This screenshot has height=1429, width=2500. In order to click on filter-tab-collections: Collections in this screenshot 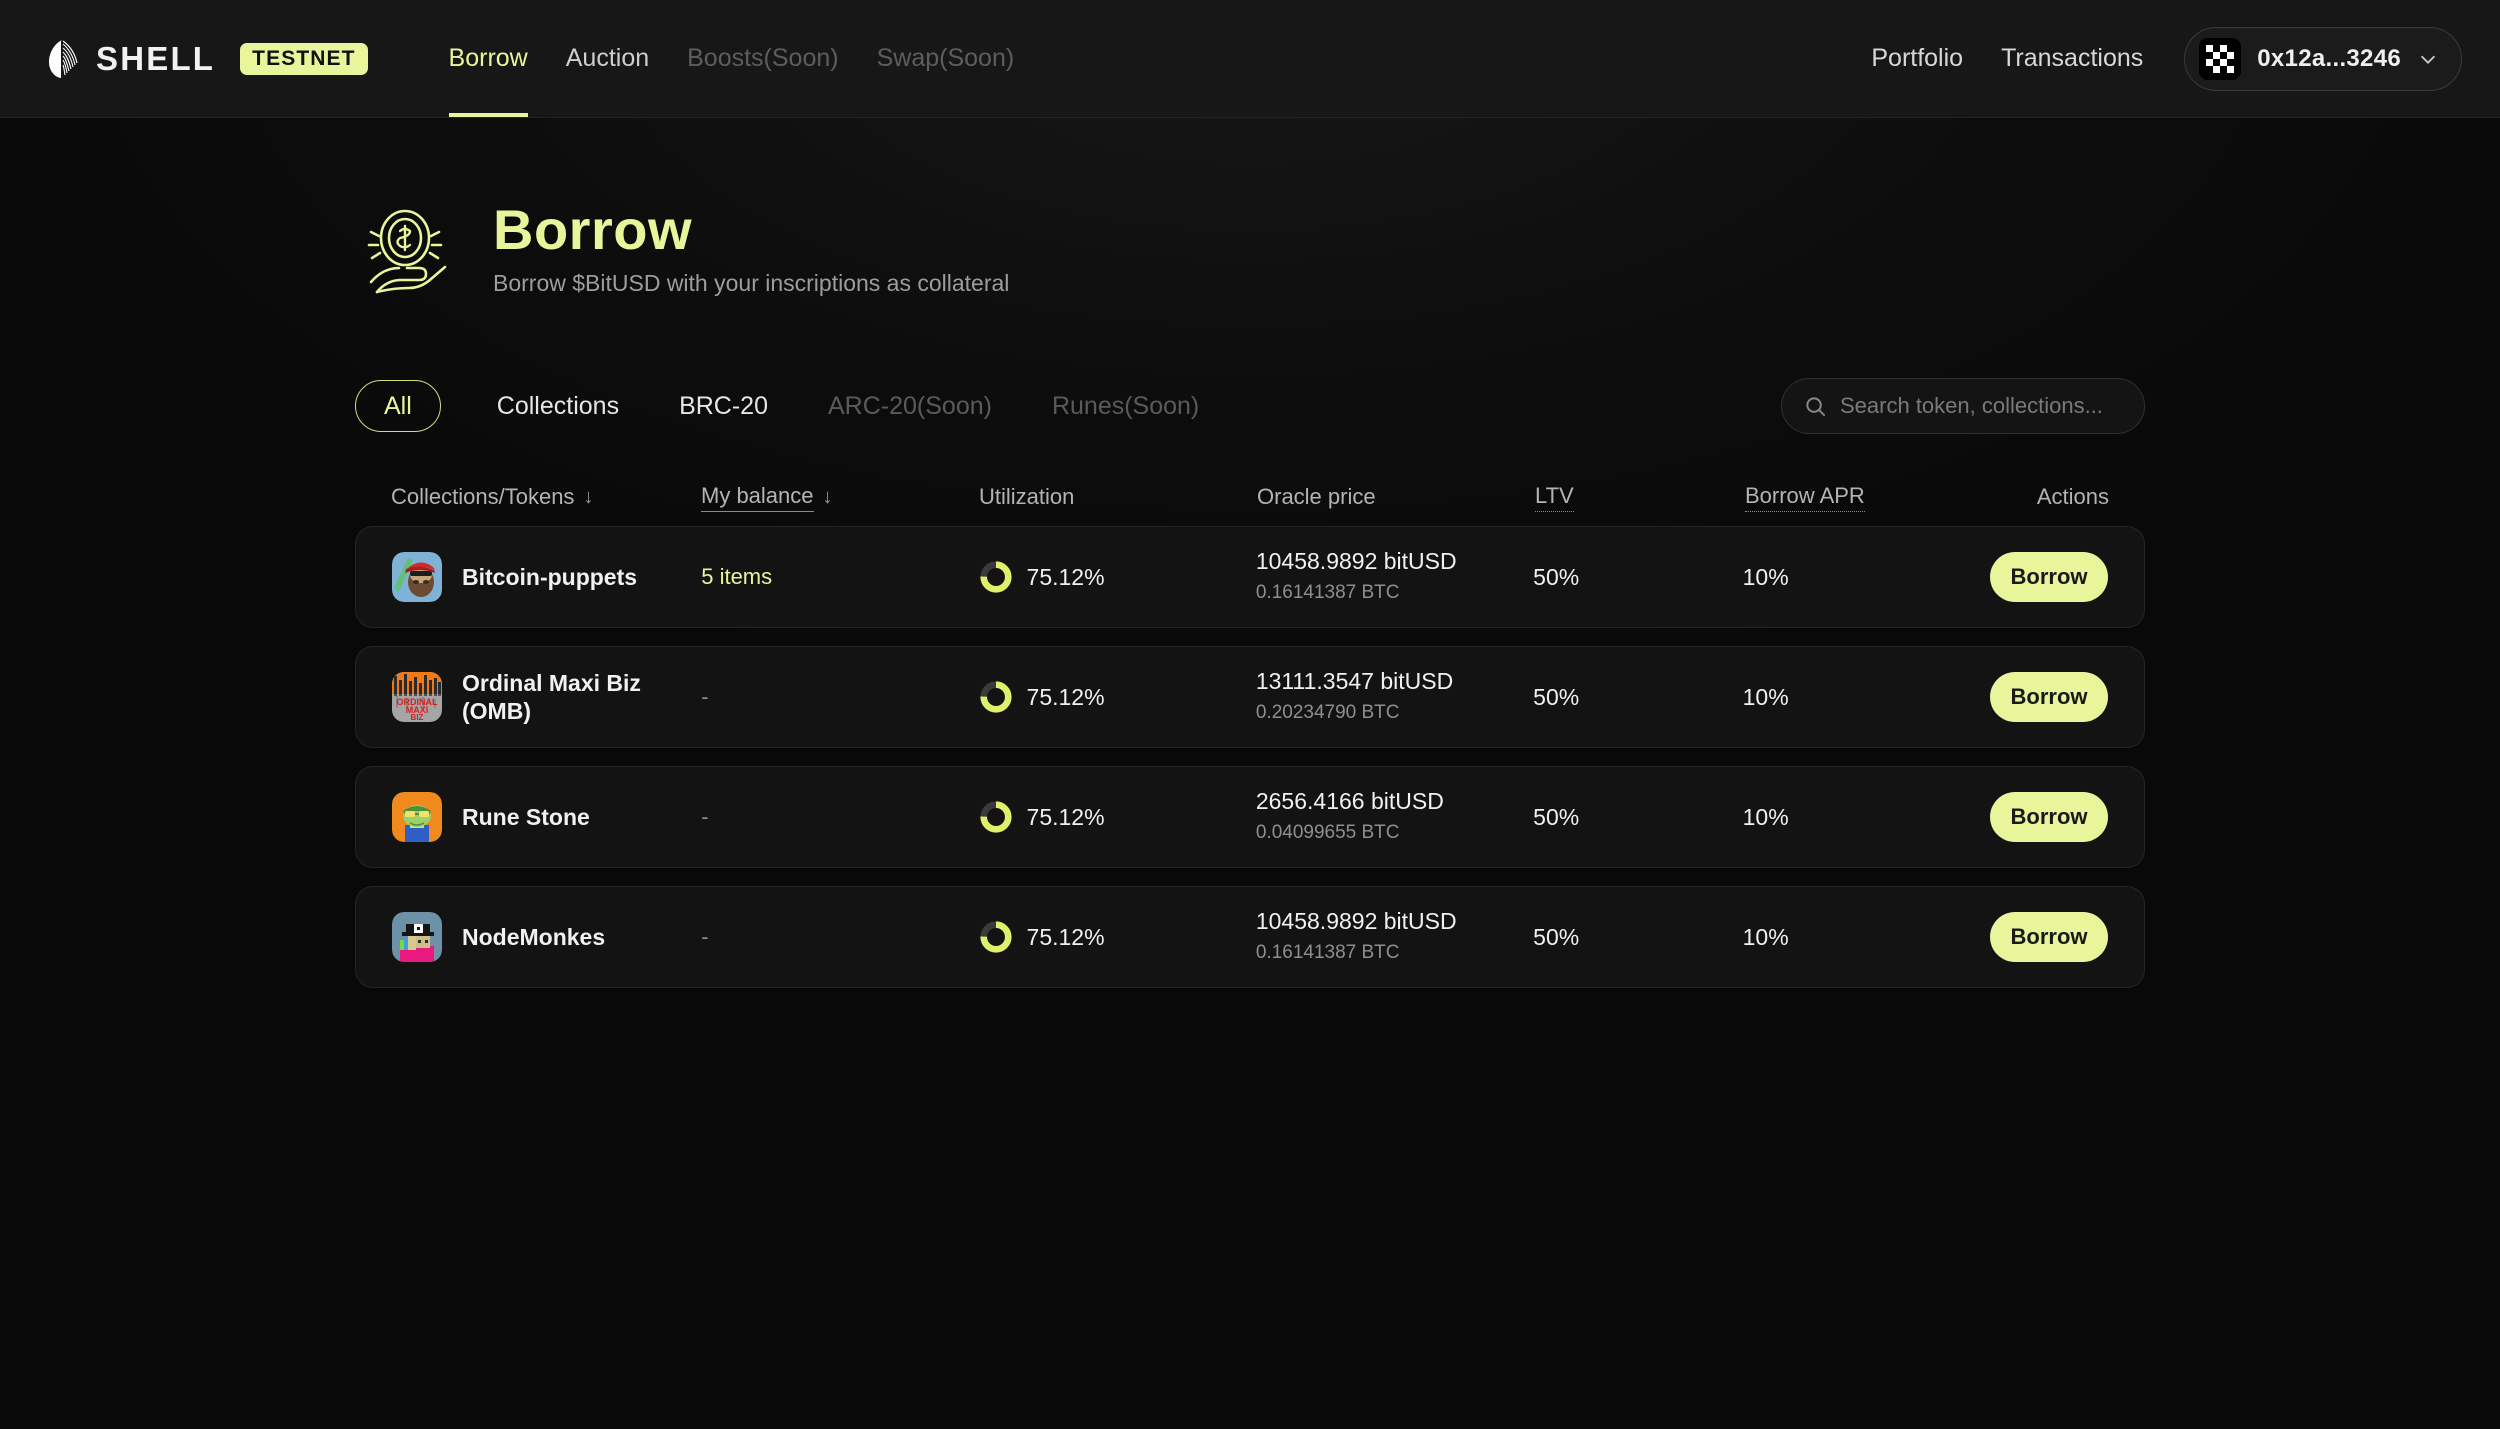, I will do `click(558, 406)`.